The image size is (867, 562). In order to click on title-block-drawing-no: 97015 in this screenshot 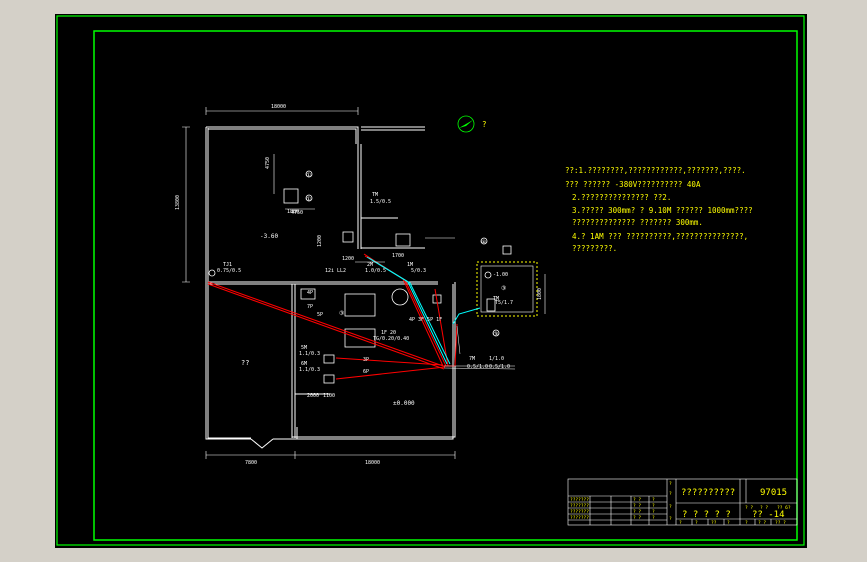, I will do `click(773, 493)`.